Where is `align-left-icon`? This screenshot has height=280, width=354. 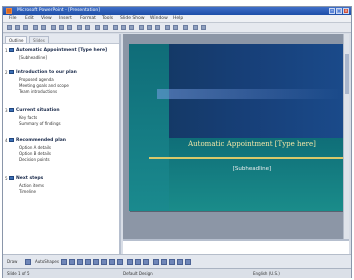 align-left-icon is located at coordinates (141, 27).